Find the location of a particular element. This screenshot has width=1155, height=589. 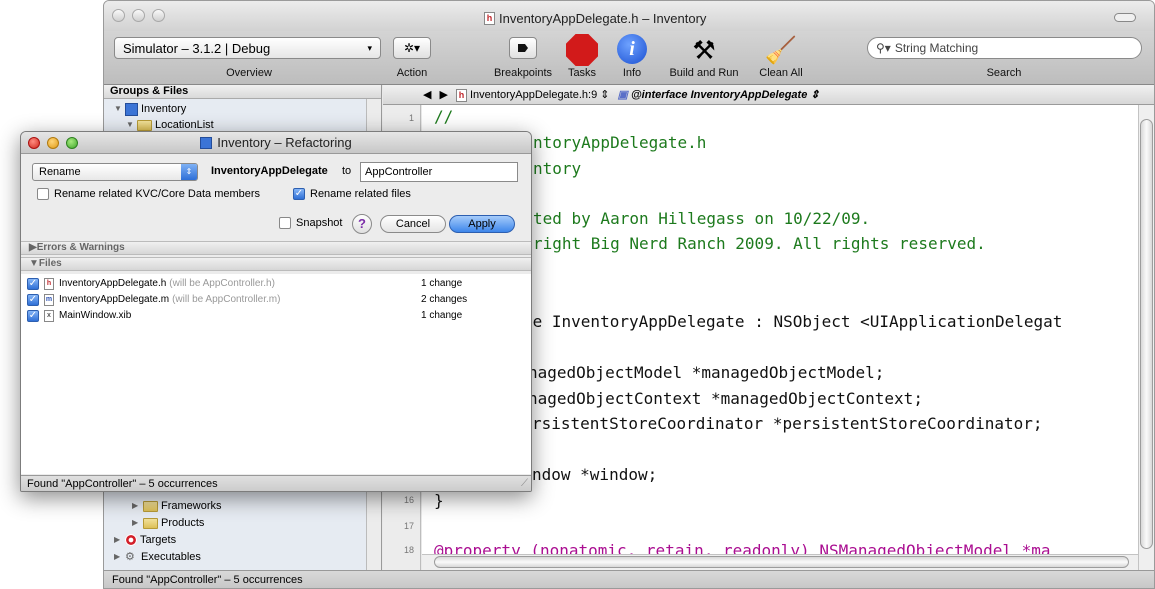

new-name-field: AppController is located at coordinates (439, 172).